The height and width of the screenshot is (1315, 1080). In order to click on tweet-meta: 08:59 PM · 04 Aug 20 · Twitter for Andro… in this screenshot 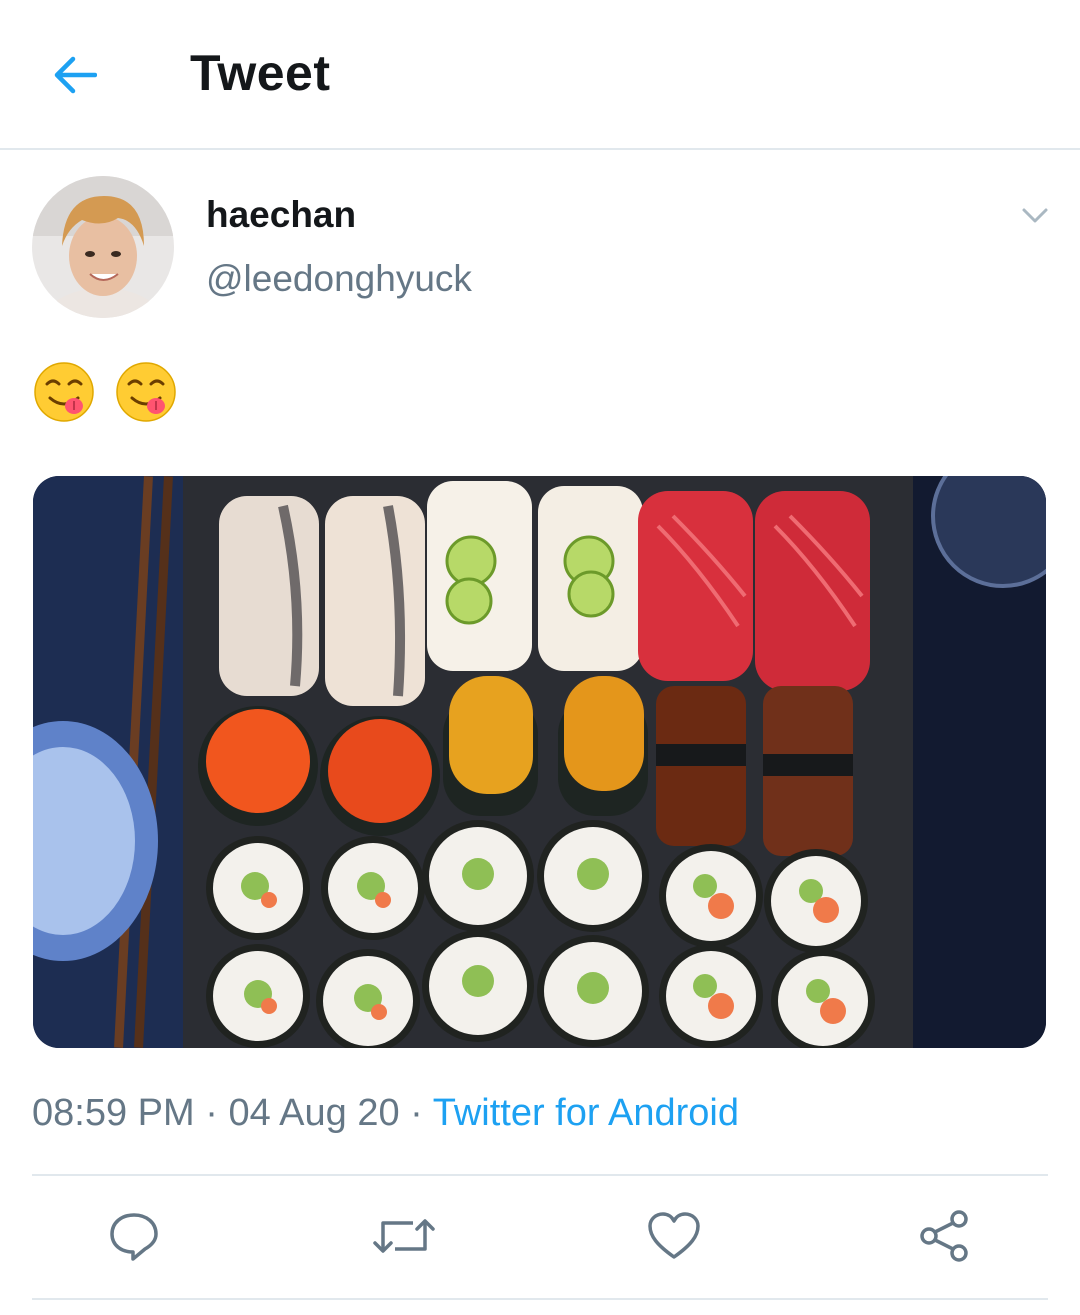, I will do `click(385, 1113)`.